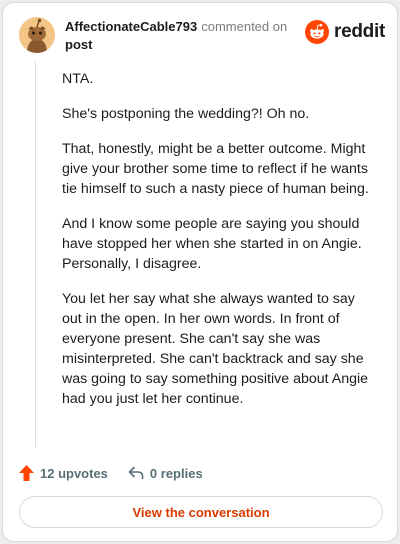 The width and height of the screenshot is (400, 544). I want to click on reply-arrow-icon, so click(136, 473).